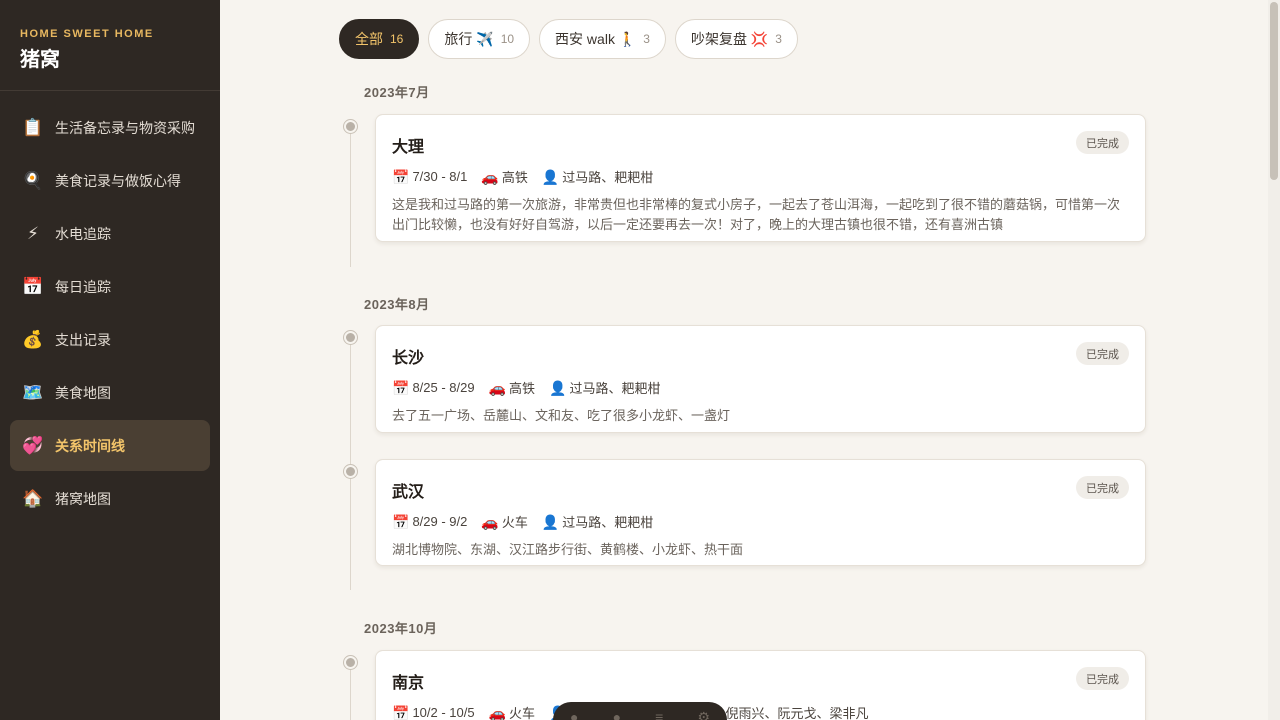 This screenshot has width=1280, height=720. Describe the element at coordinates (596, 39) in the screenshot. I see `chip-label: 西安 walk 🚶` at that location.